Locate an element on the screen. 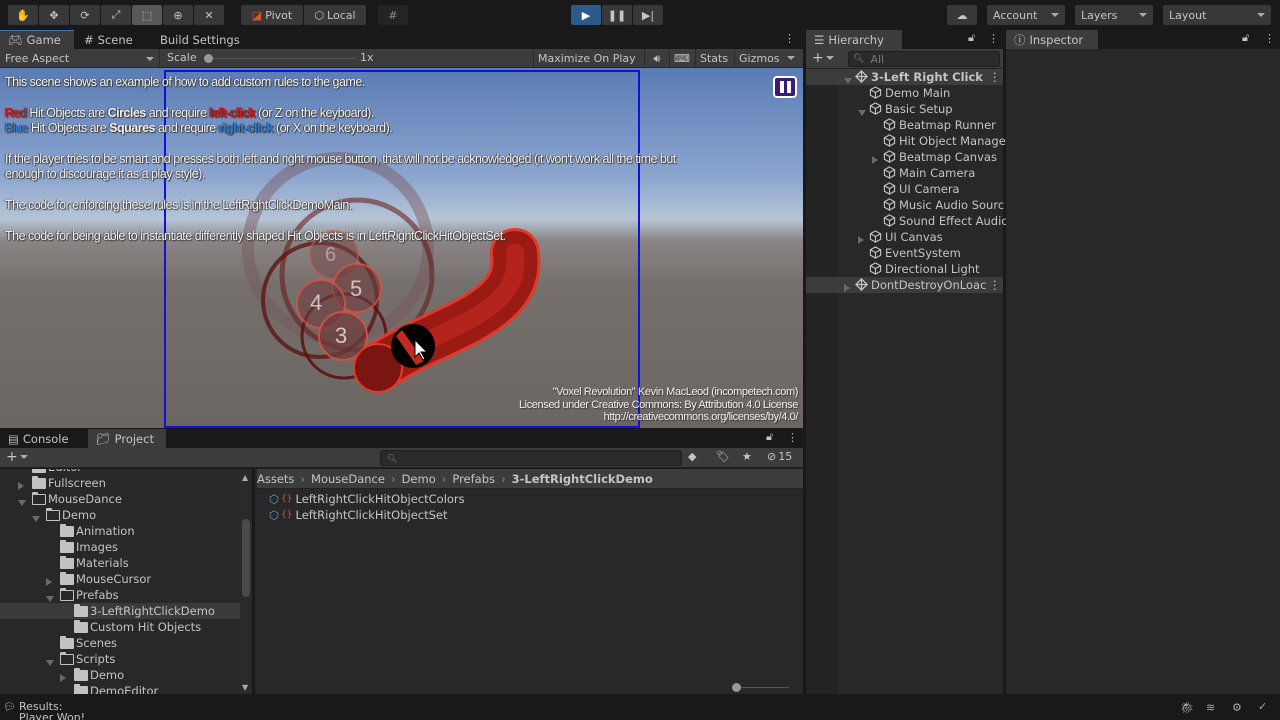  expand-arrow-right-icon is located at coordinates (847, 288).